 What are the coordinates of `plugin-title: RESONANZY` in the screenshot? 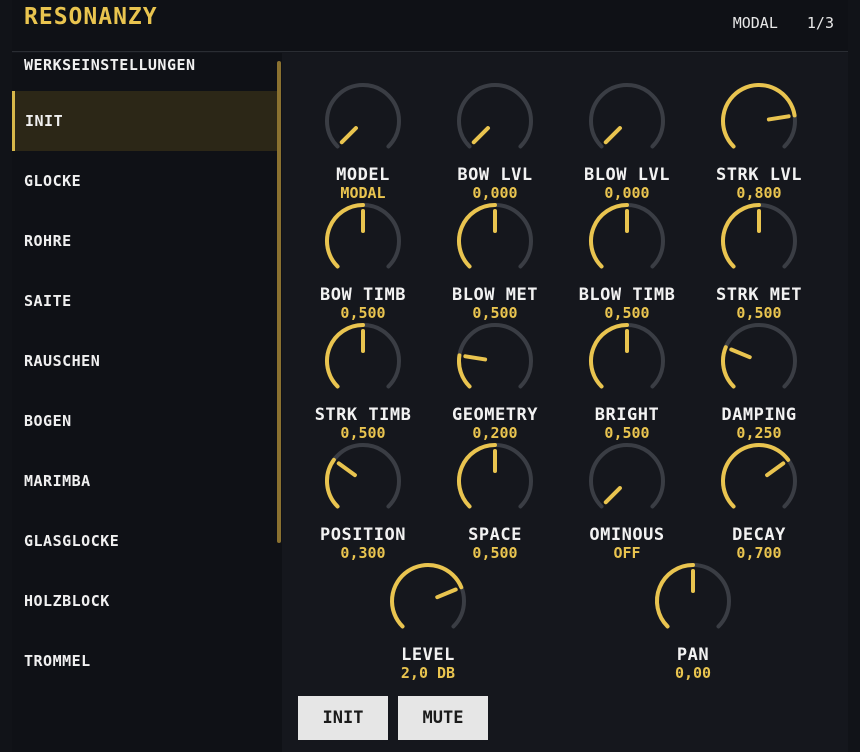 It's located at (91, 17).